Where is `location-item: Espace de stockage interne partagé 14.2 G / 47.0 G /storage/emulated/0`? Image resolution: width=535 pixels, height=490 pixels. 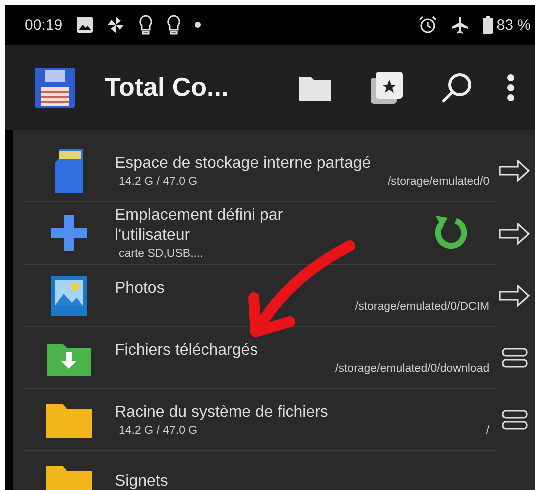
location-item: Espace de stockage interne partagé 14.2 G / 47.0 G /storage/emulated/0 is located at coordinates (259, 171).